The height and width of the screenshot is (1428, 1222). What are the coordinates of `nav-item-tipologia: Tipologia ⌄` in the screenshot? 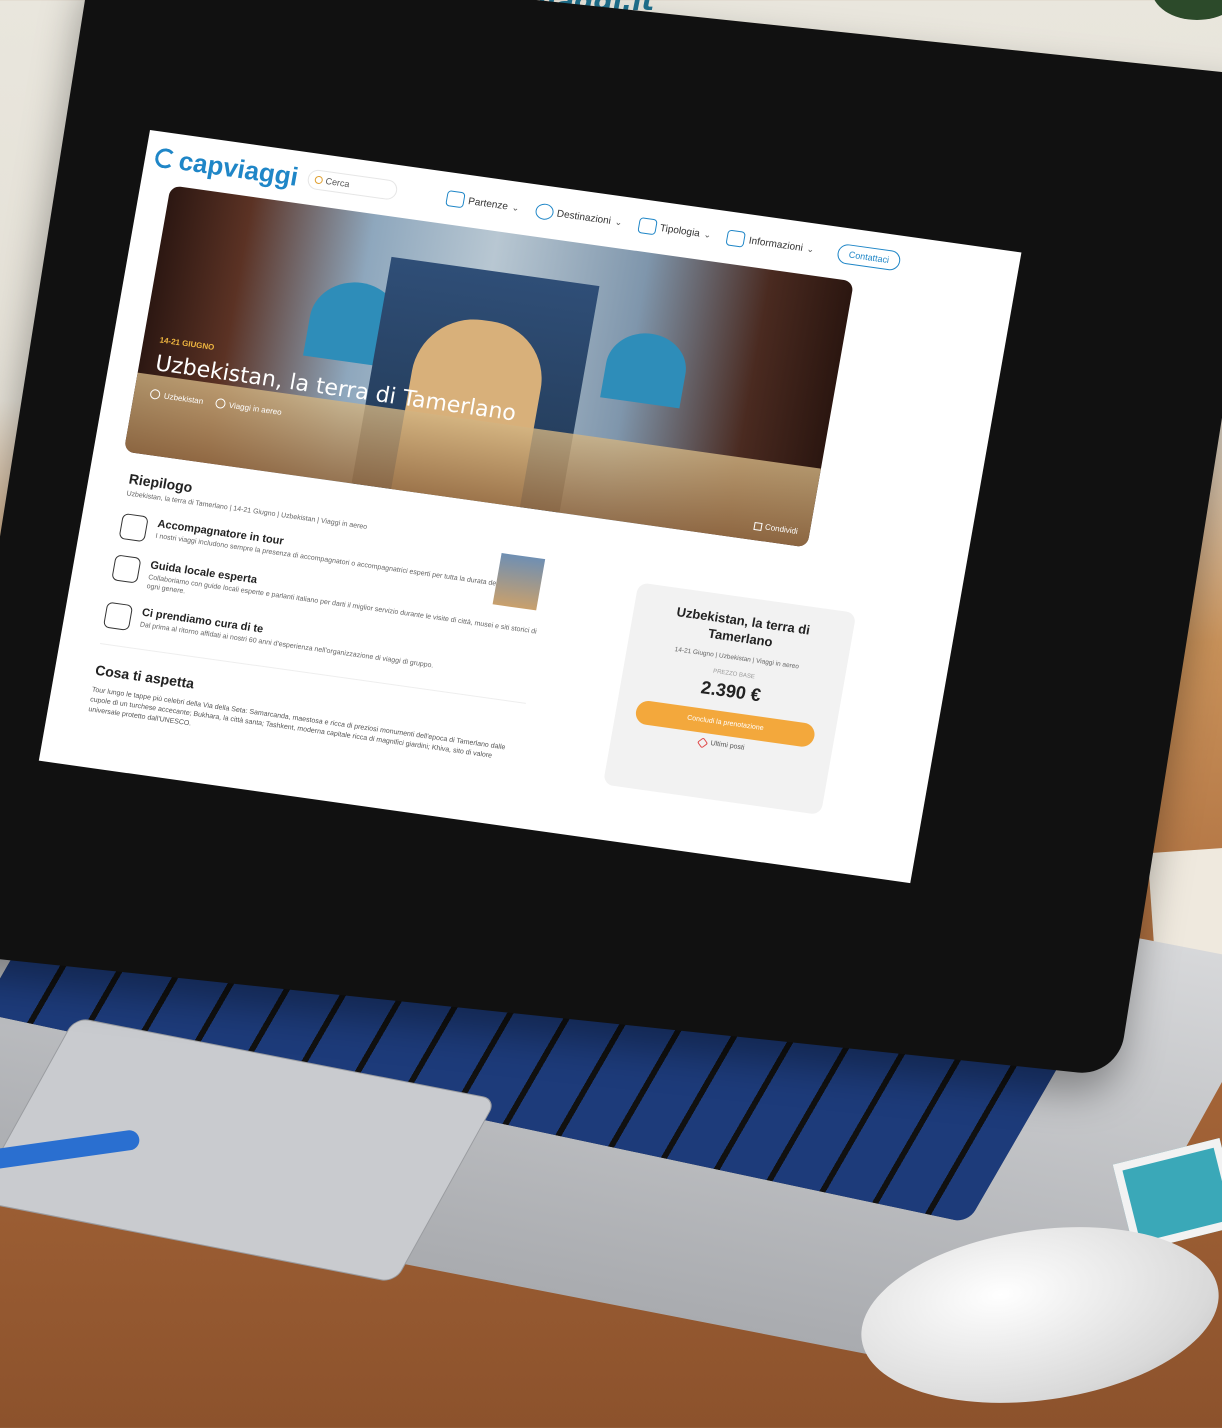 It's located at (674, 229).